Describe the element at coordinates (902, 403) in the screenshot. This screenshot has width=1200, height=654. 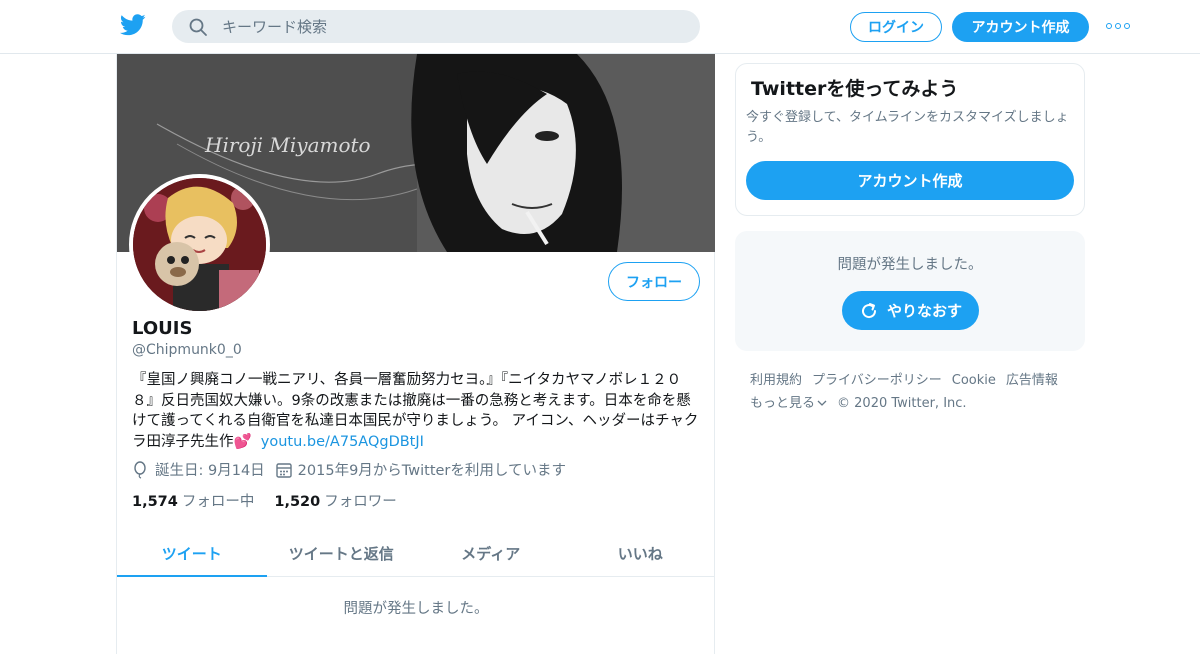
I see `copyright-text: © 2020 Twitter, Inc.` at that location.